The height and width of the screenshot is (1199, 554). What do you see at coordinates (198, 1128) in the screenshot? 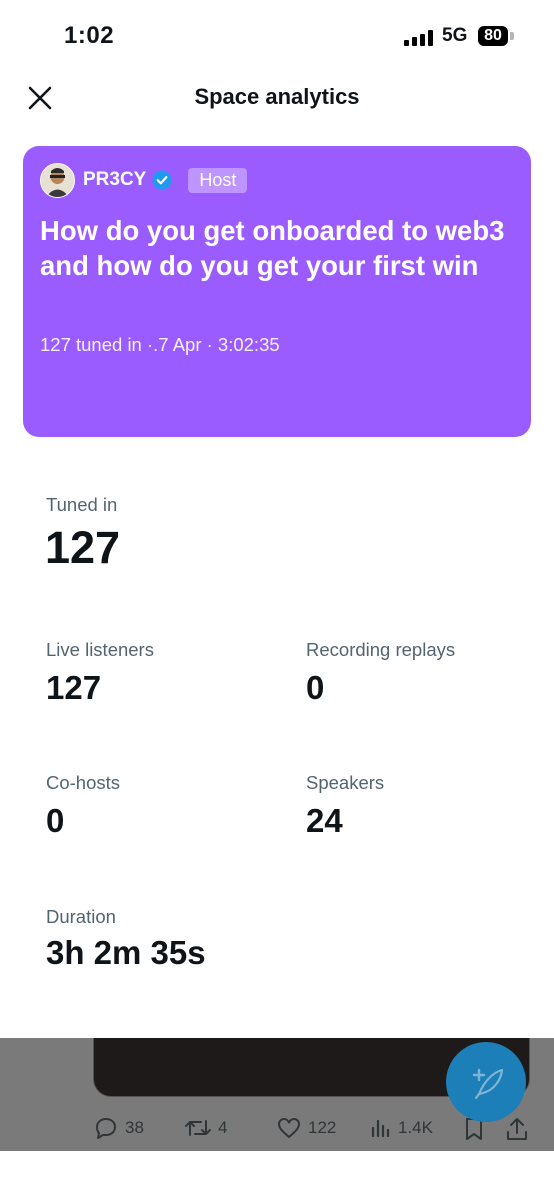
I see `retweet-icon` at bounding box center [198, 1128].